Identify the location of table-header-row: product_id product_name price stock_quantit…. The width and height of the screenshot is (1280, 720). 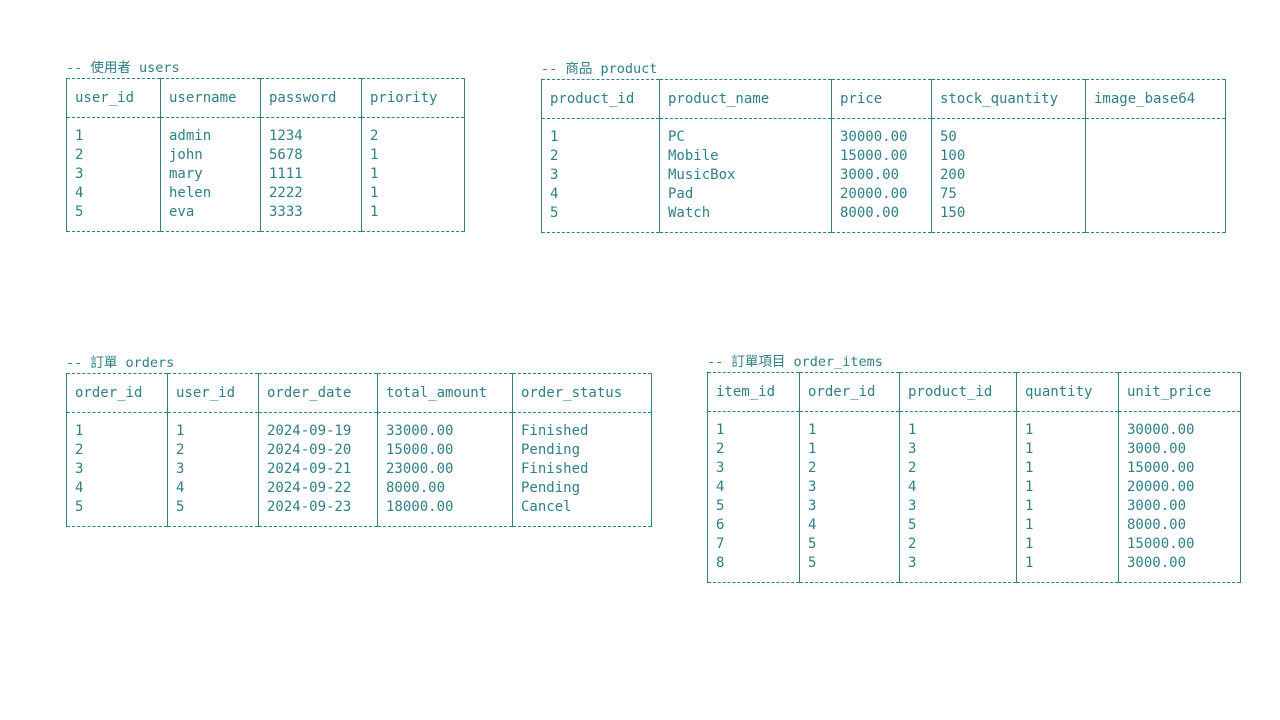
(883, 99).